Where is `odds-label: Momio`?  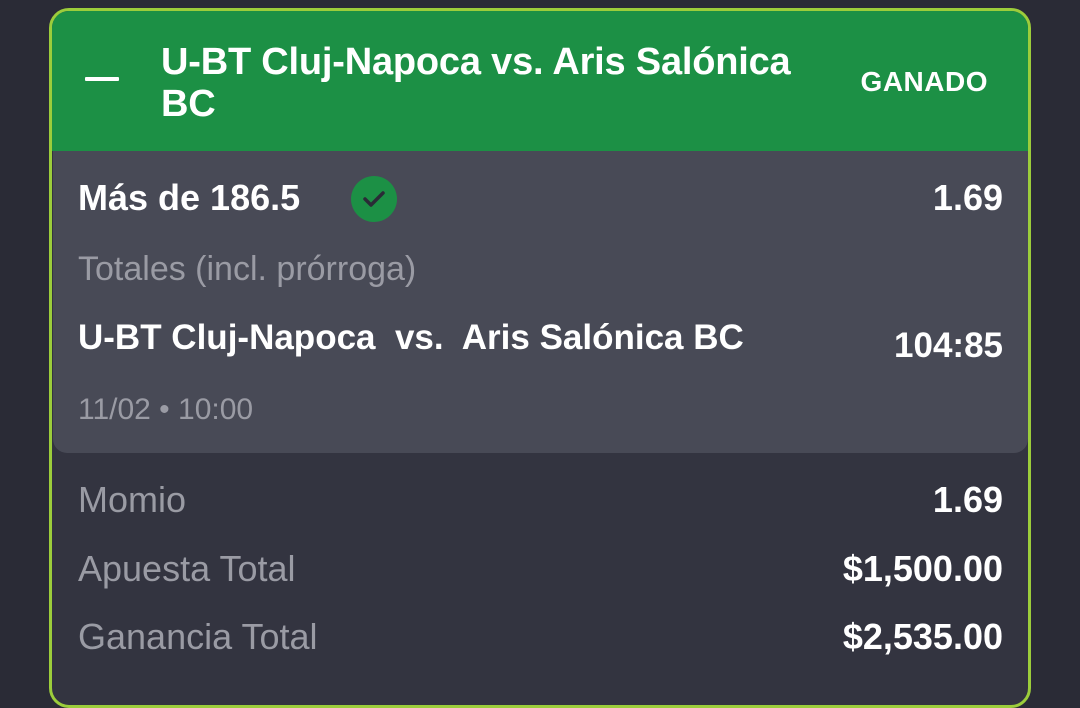
odds-label: Momio is located at coordinates (132, 499).